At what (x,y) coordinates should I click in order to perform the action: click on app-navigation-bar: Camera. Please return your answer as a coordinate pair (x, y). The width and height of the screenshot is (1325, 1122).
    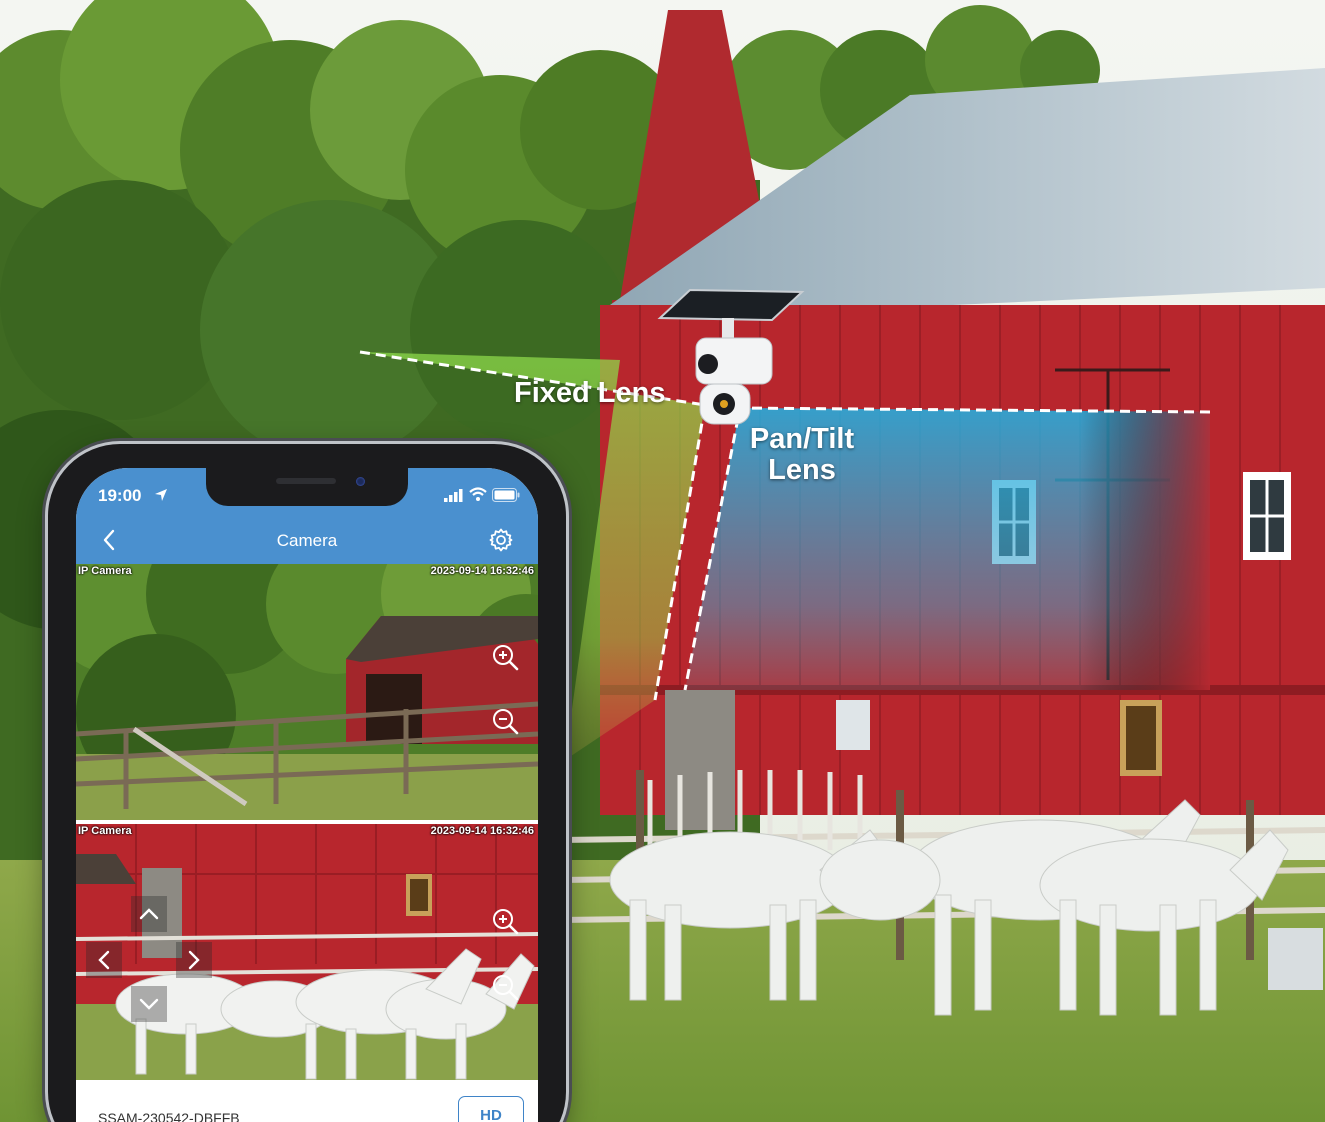
    Looking at the image, I should click on (307, 540).